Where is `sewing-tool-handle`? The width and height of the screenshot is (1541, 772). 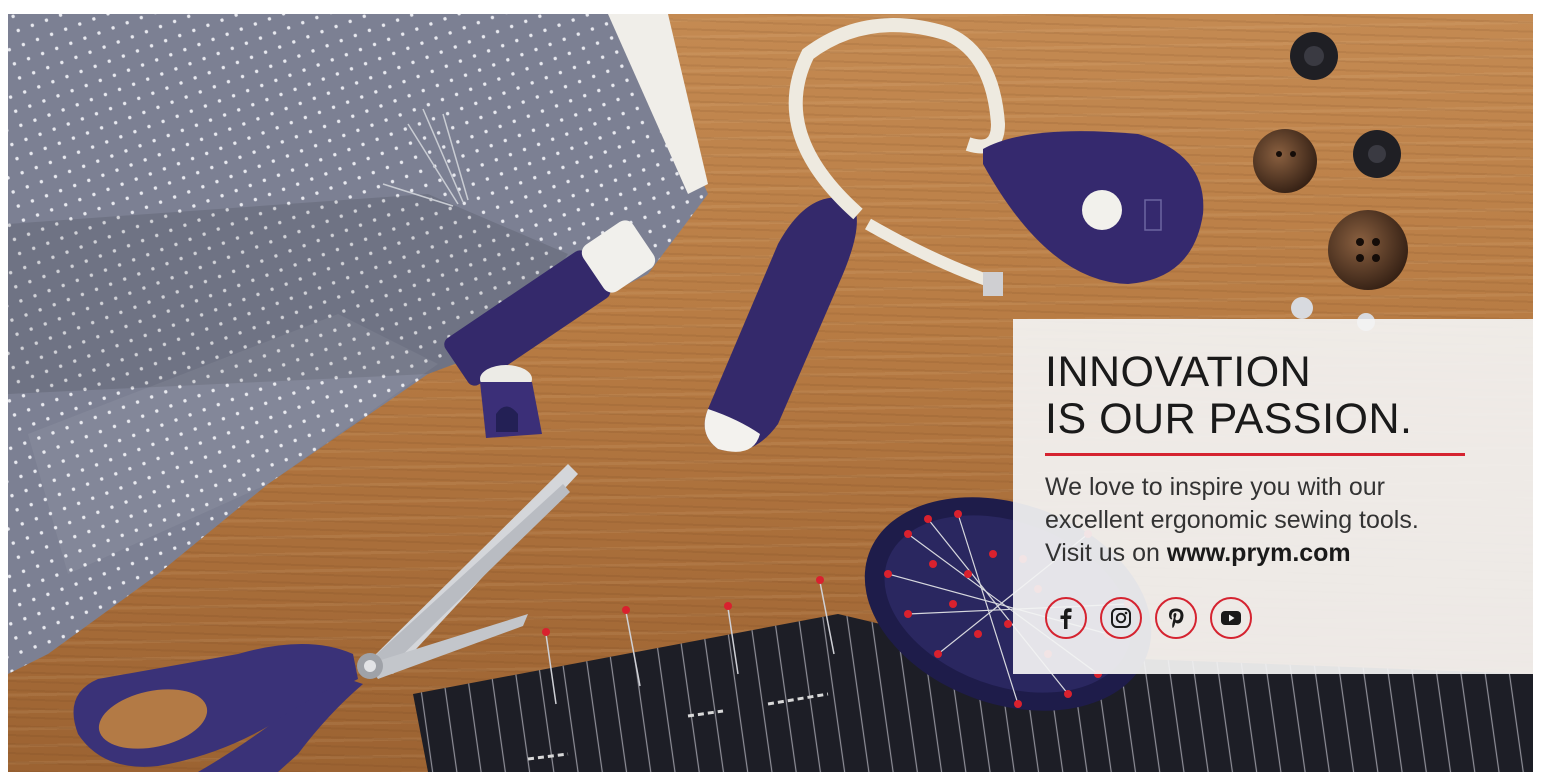 sewing-tool-handle is located at coordinates (780, 324).